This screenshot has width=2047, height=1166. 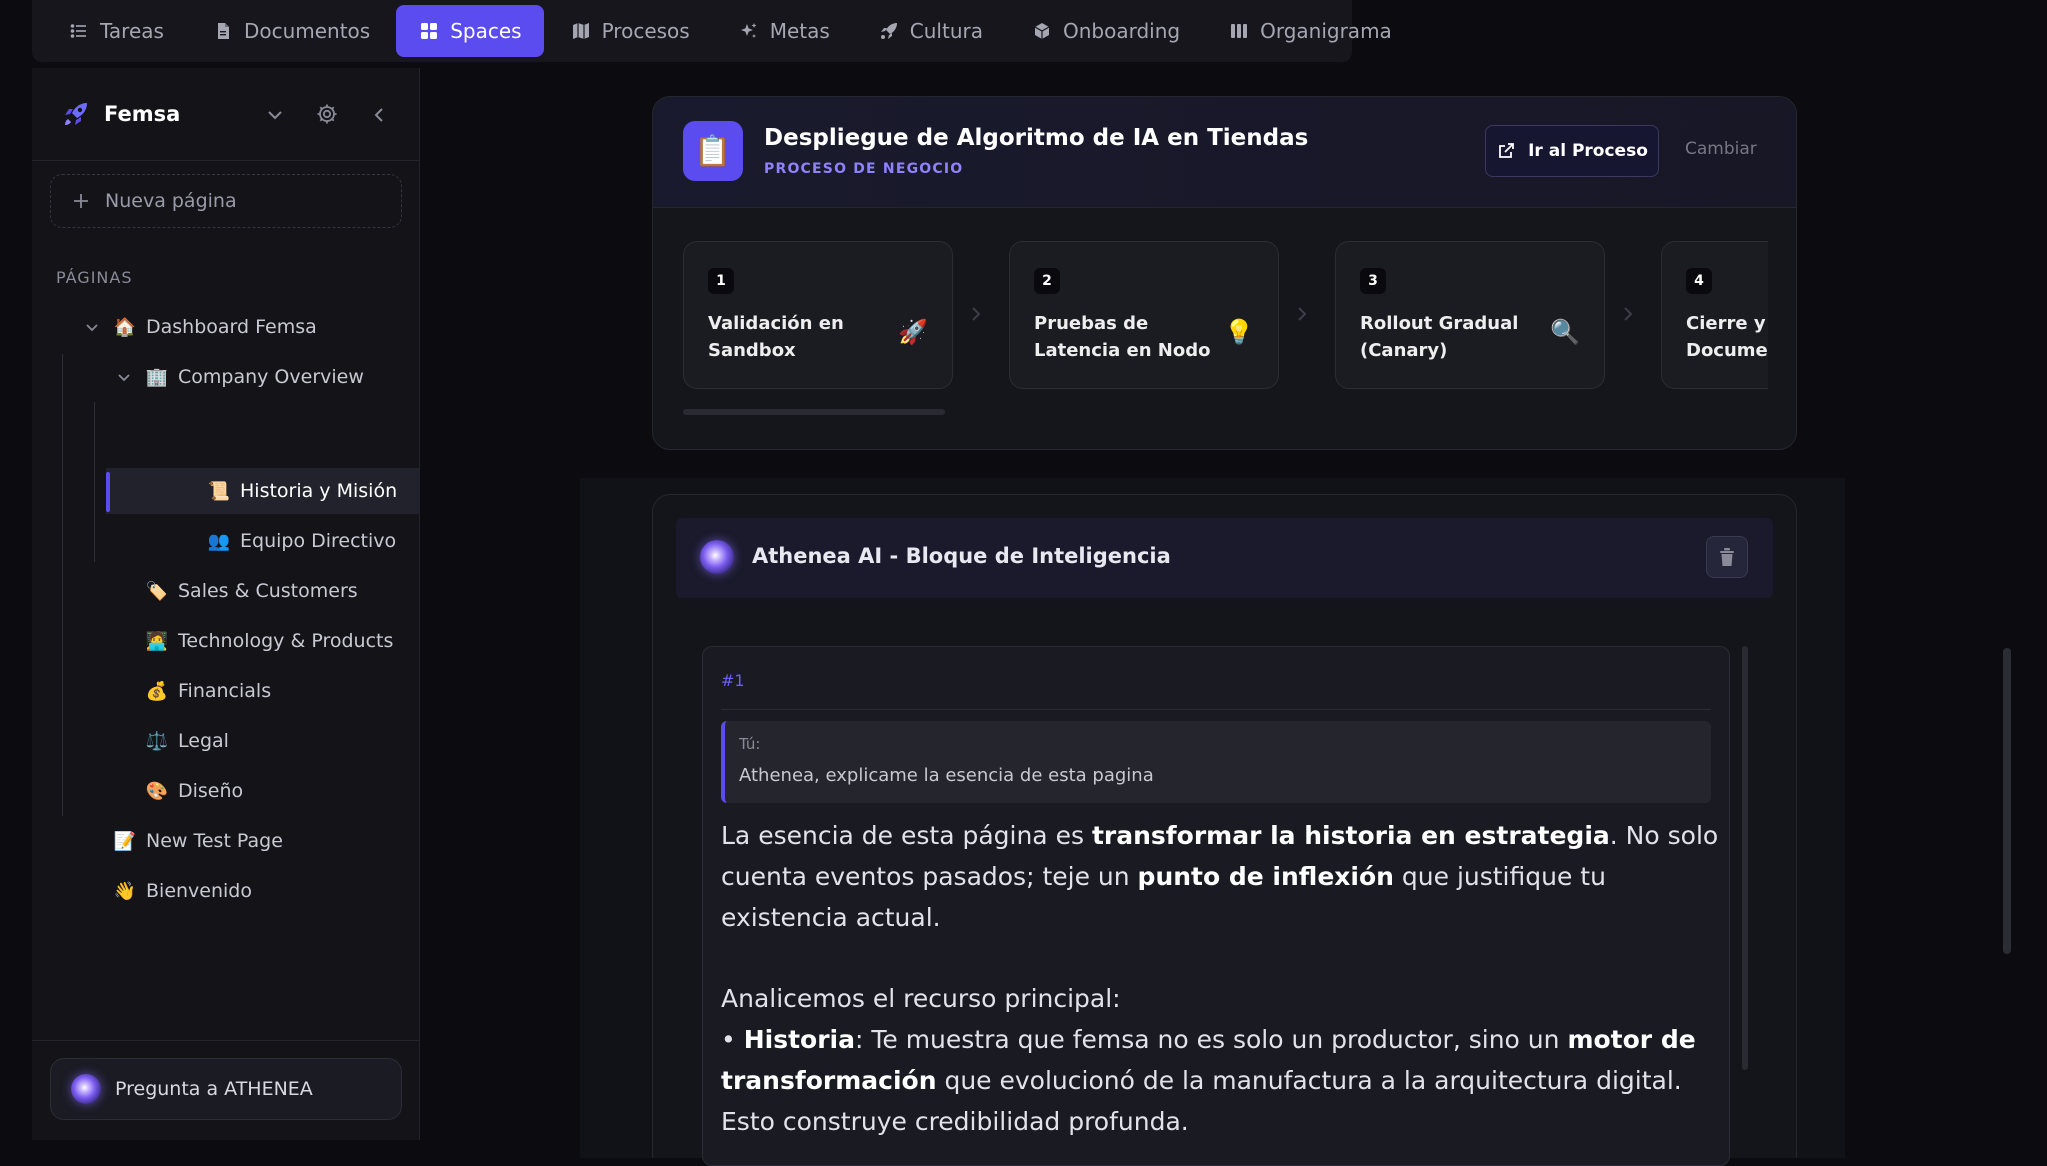 What do you see at coordinates (1239, 31) in the screenshot?
I see `columns-icon` at bounding box center [1239, 31].